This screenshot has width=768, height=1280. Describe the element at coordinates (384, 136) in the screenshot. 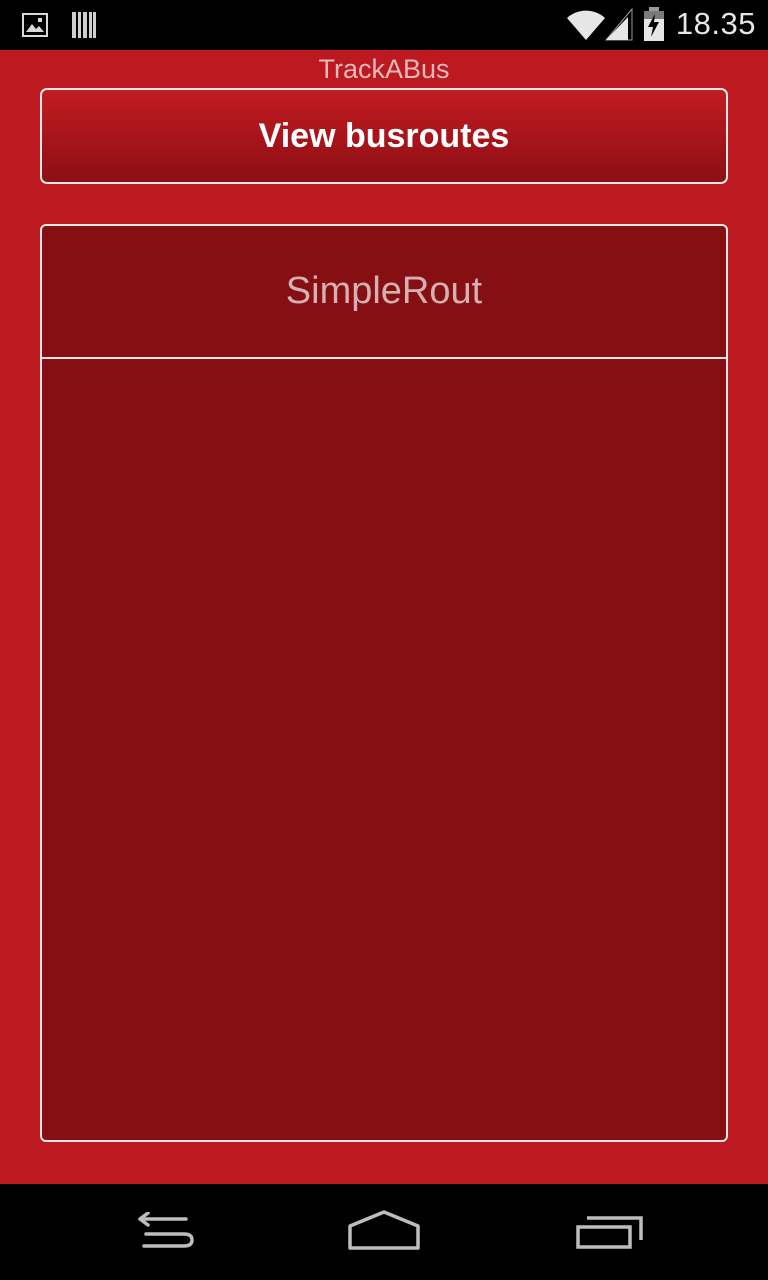

I see `view-busroutes-button: View busroutes` at that location.